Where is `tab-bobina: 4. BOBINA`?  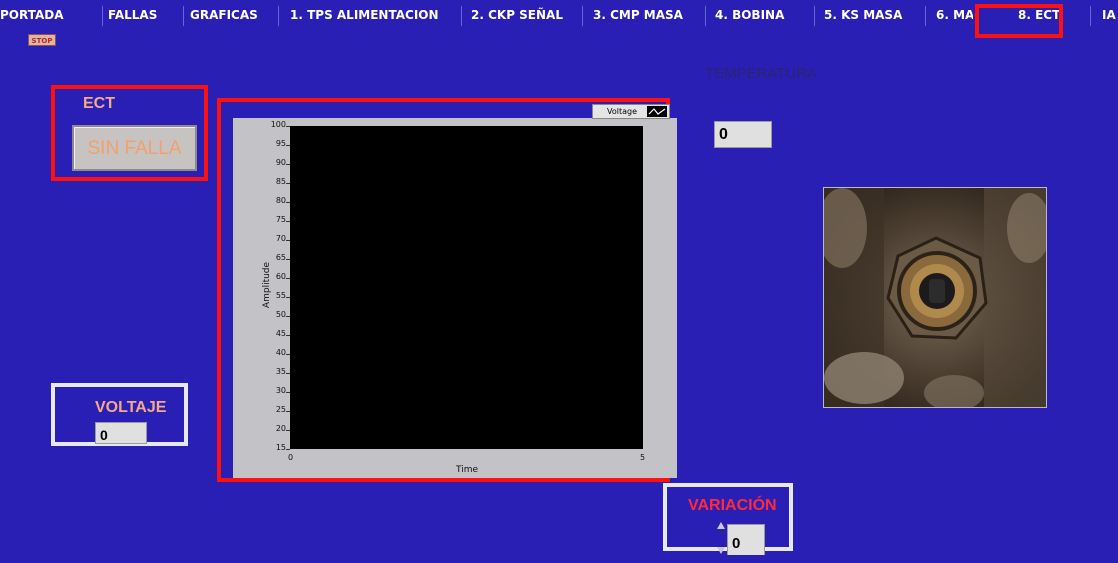 tab-bobina: 4. BOBINA is located at coordinates (755, 15).